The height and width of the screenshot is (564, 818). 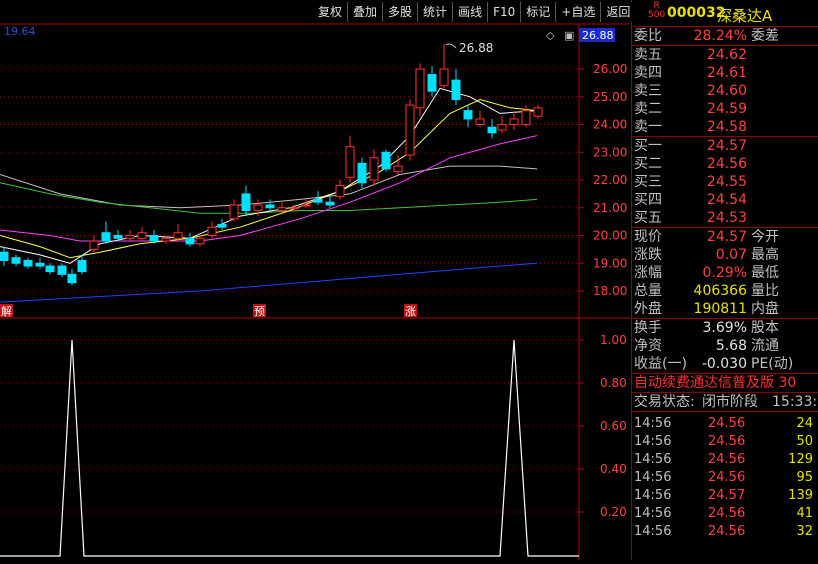 I want to click on sell-order-row: 卖一 24.58, so click(x=725, y=127).